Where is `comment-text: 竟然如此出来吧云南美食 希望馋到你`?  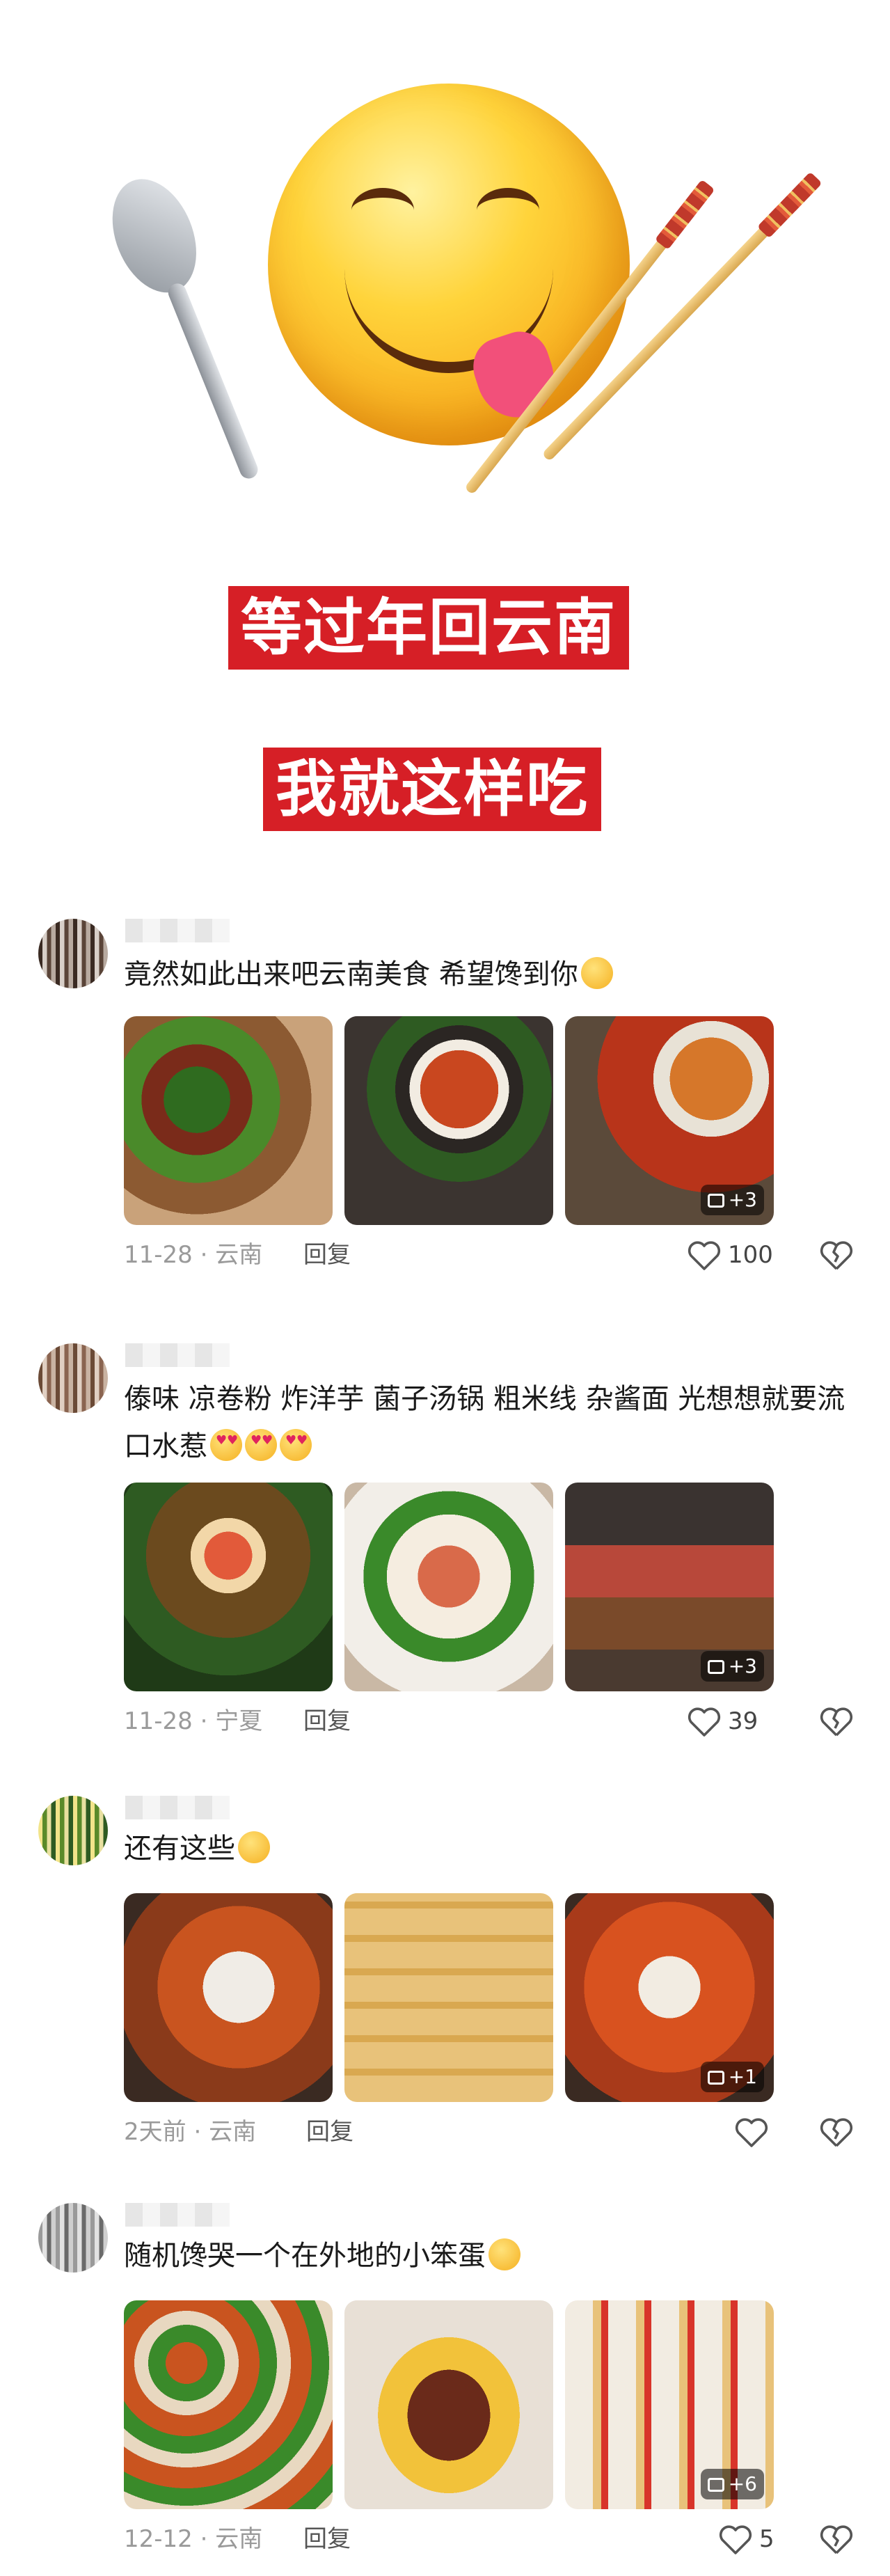
comment-text: 竟然如此出来吧云南美食 希望馋到你 is located at coordinates (493, 974).